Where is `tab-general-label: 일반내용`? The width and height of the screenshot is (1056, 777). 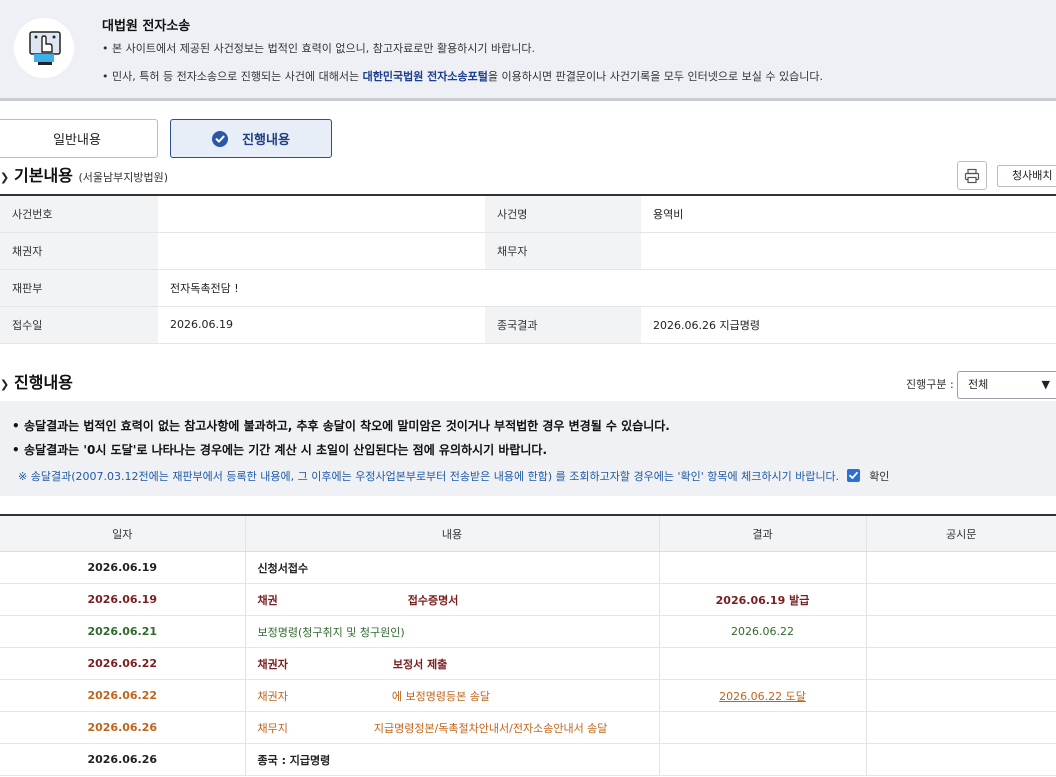
tab-general-label: 일반내용 is located at coordinates (77, 140).